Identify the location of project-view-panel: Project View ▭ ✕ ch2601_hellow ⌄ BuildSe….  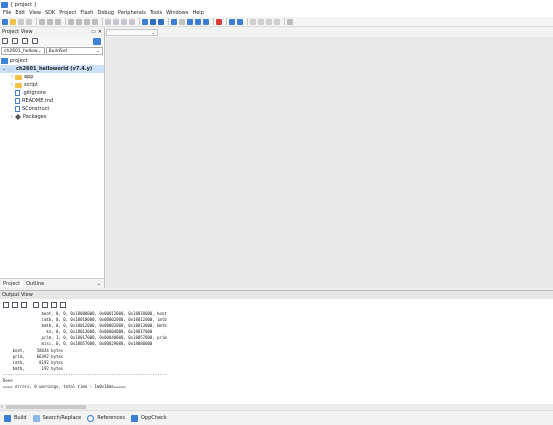
(52, 158).